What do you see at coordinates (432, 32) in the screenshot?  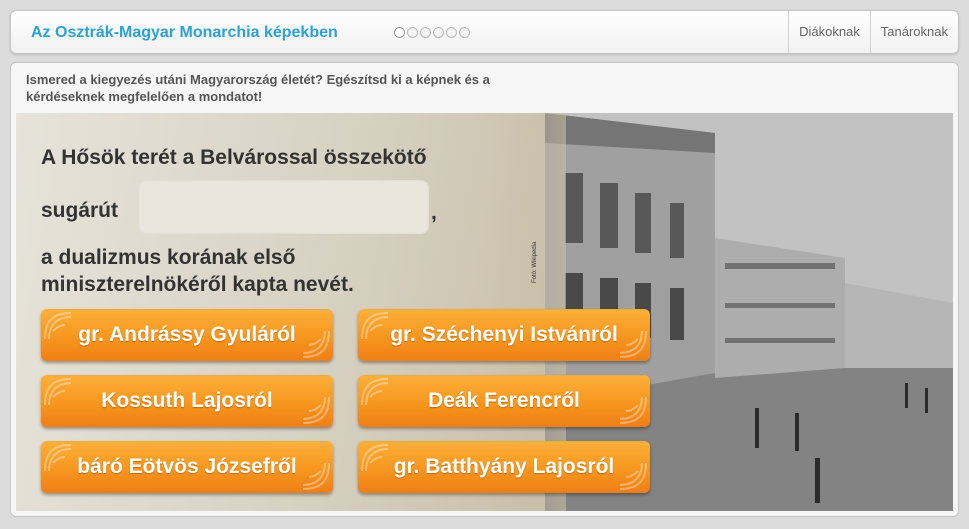 I see `progress-dots` at bounding box center [432, 32].